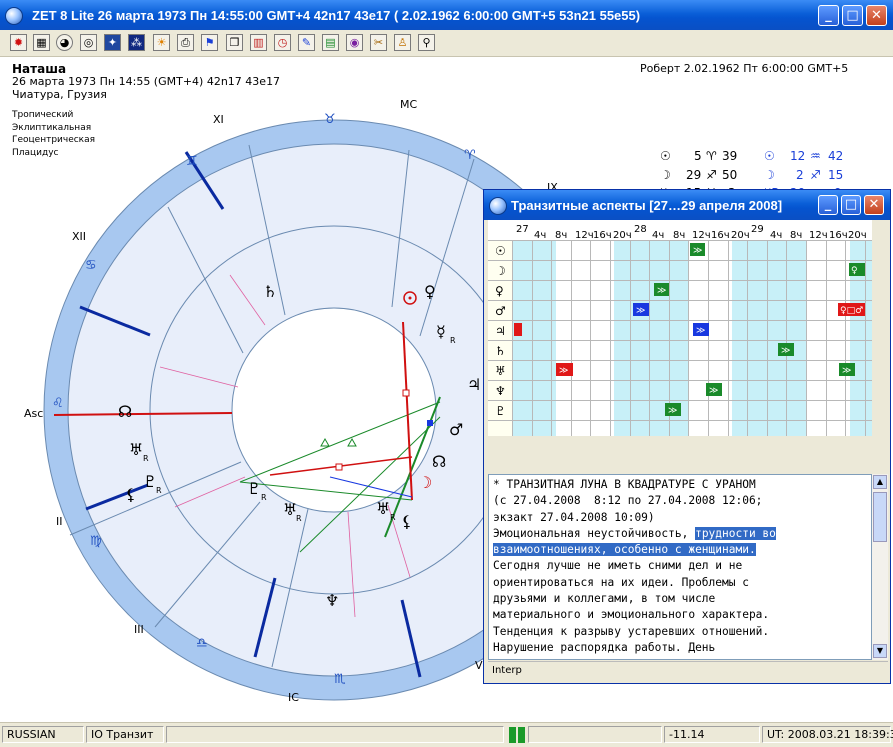  Describe the element at coordinates (500, 271) in the screenshot. I see `row-moon: ☽` at that location.